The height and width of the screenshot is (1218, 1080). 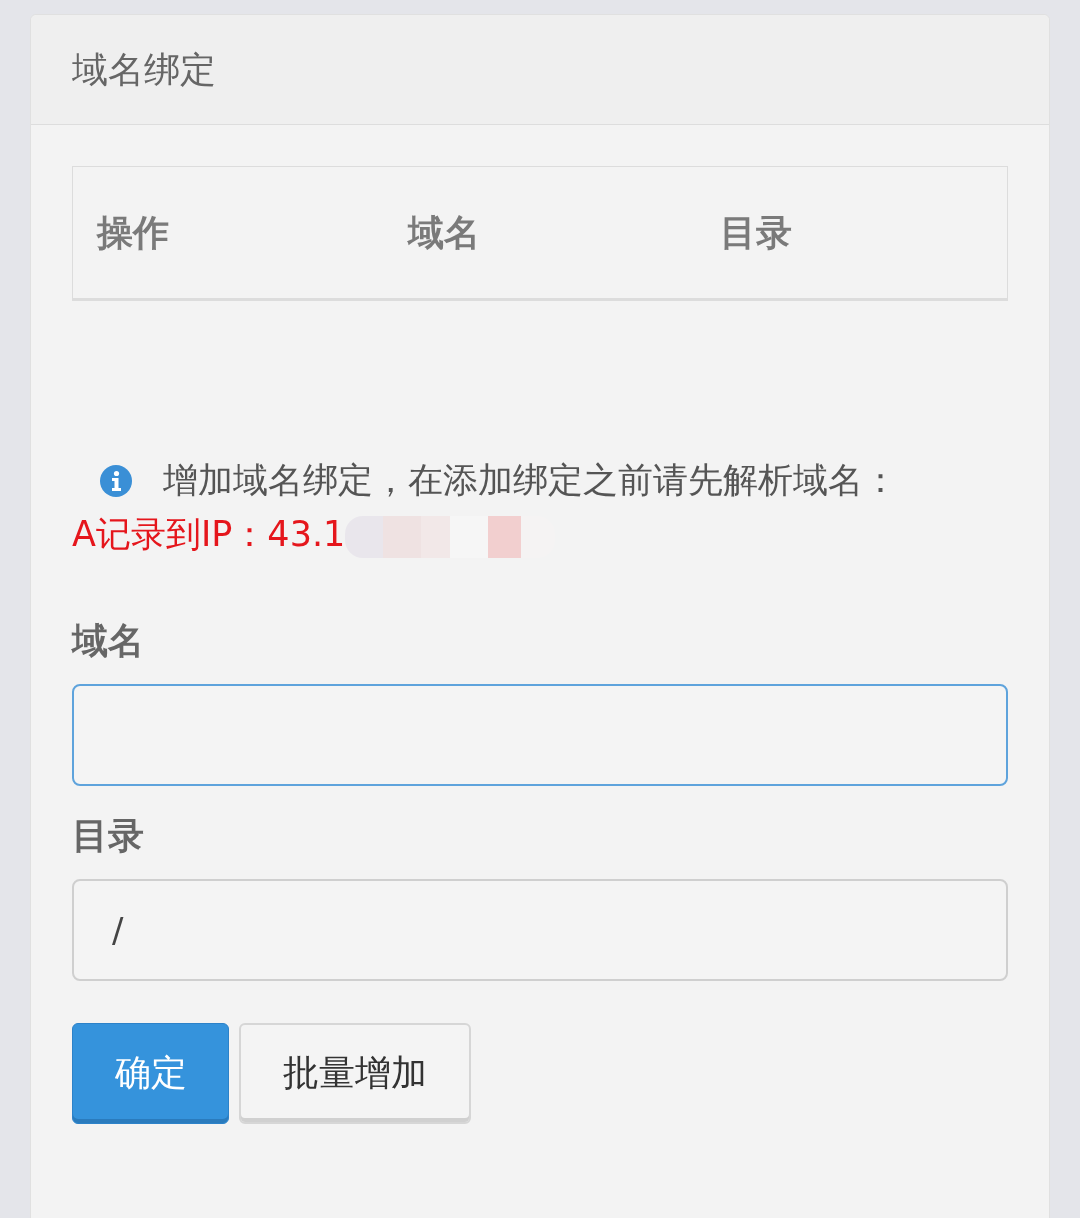 What do you see at coordinates (209, 534) in the screenshot?
I see `ip-record-text: A记录到IP：43.1` at bounding box center [209, 534].